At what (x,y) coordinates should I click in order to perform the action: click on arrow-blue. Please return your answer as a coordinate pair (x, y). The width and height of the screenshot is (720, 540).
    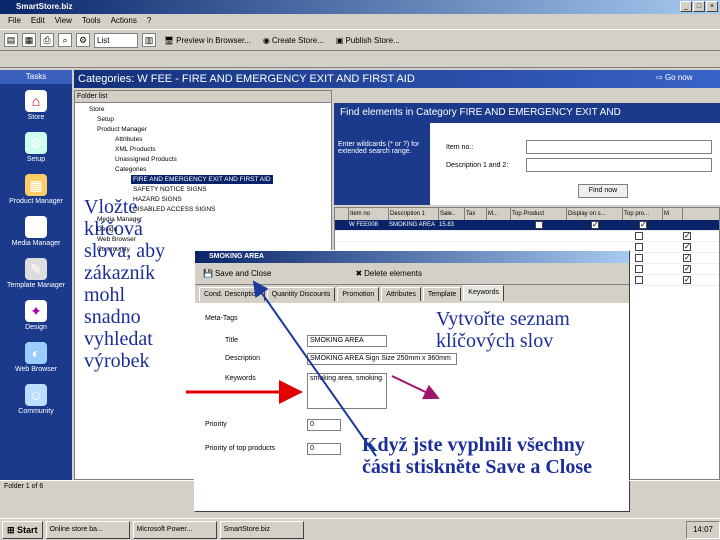
    Looking at the image, I should click on (314, 368).